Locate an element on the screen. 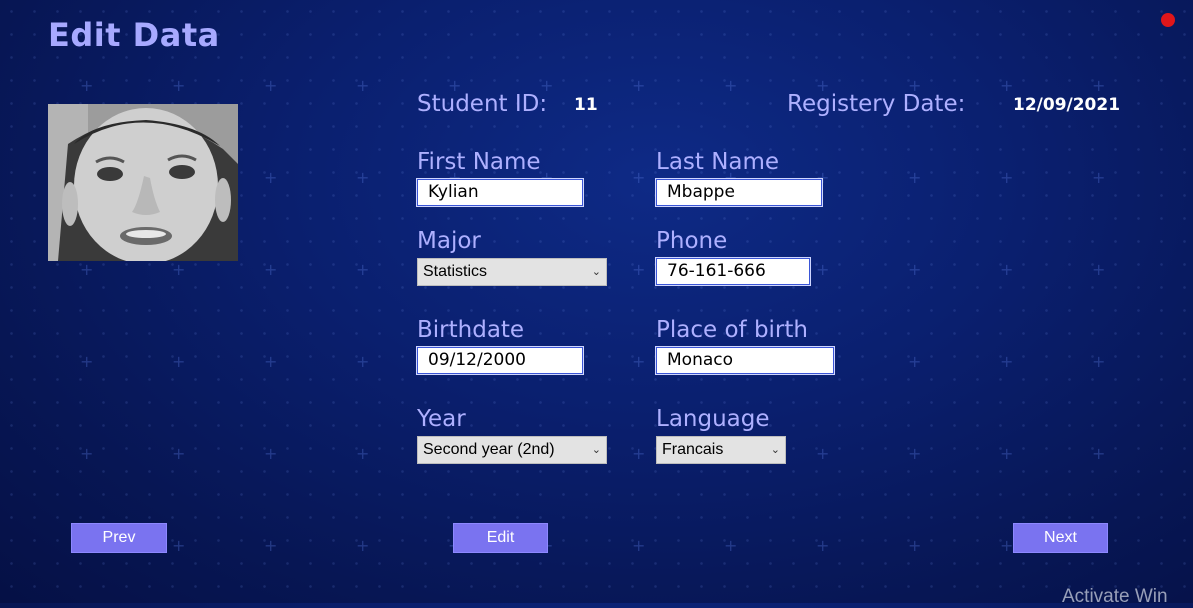  phone-label: Phone is located at coordinates (692, 241).